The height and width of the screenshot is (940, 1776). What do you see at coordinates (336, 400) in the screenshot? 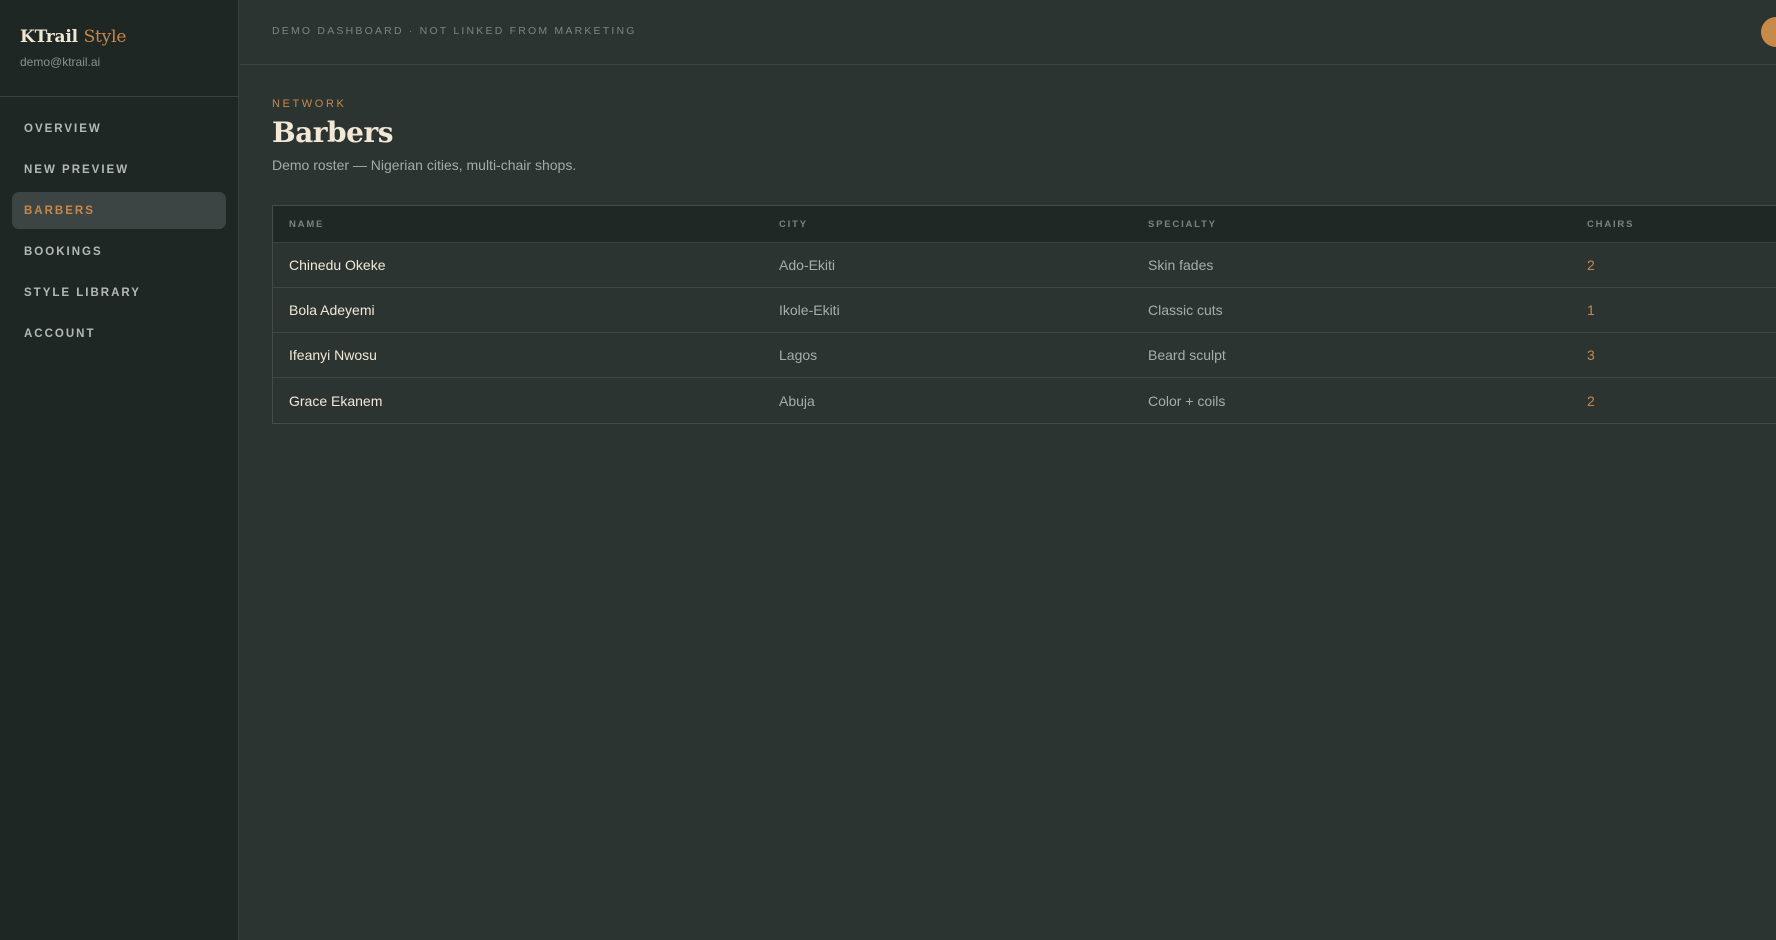
I see `cell-name: Grace Ekanem` at bounding box center [336, 400].